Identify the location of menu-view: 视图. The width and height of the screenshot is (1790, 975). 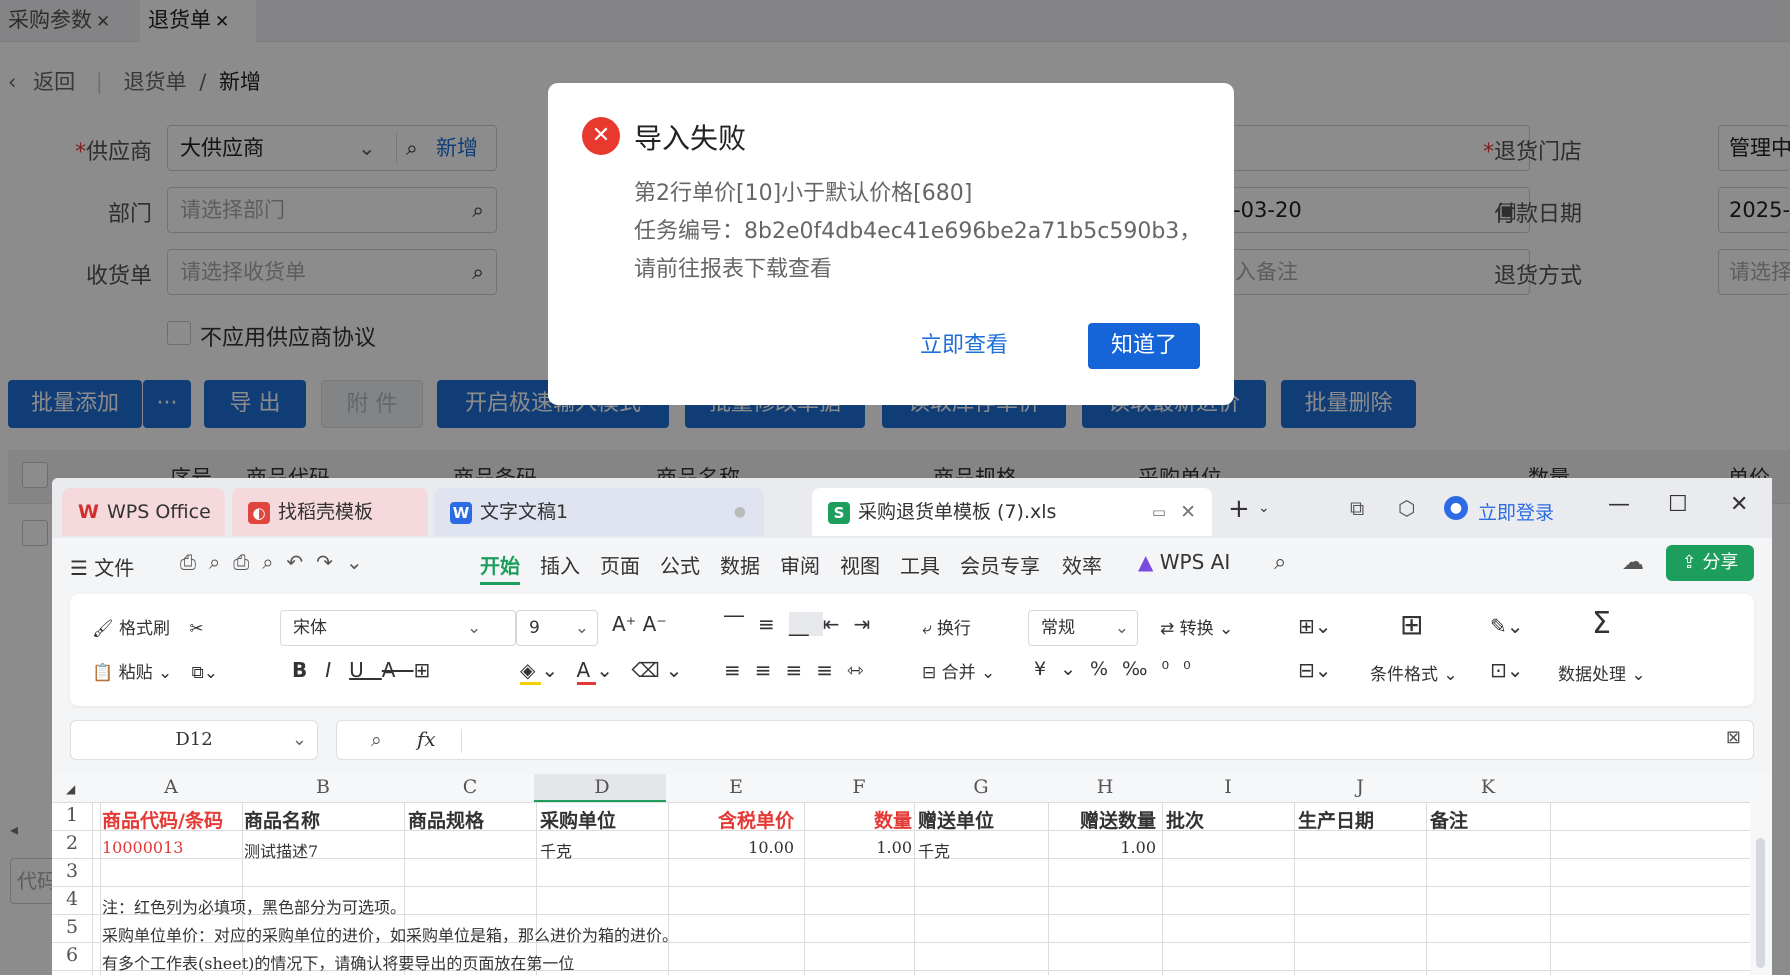
(860, 564).